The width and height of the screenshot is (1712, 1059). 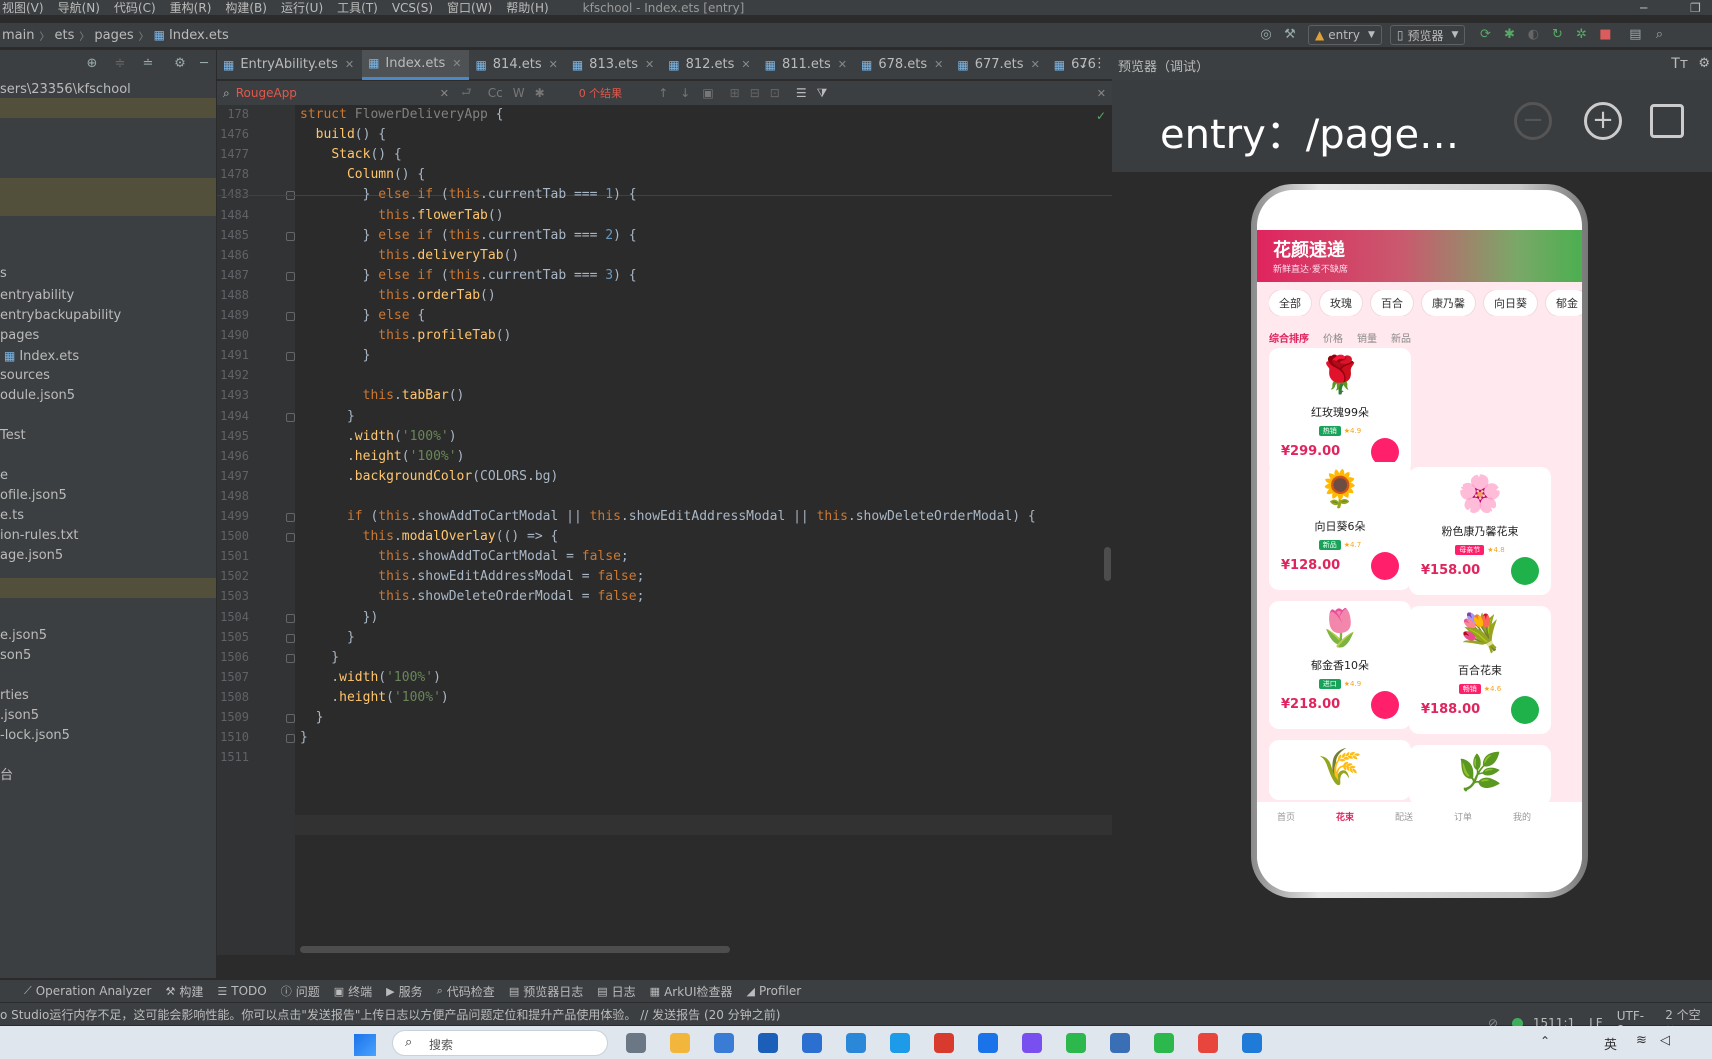 I want to click on windows-start-icon, so click(x=365, y=1045).